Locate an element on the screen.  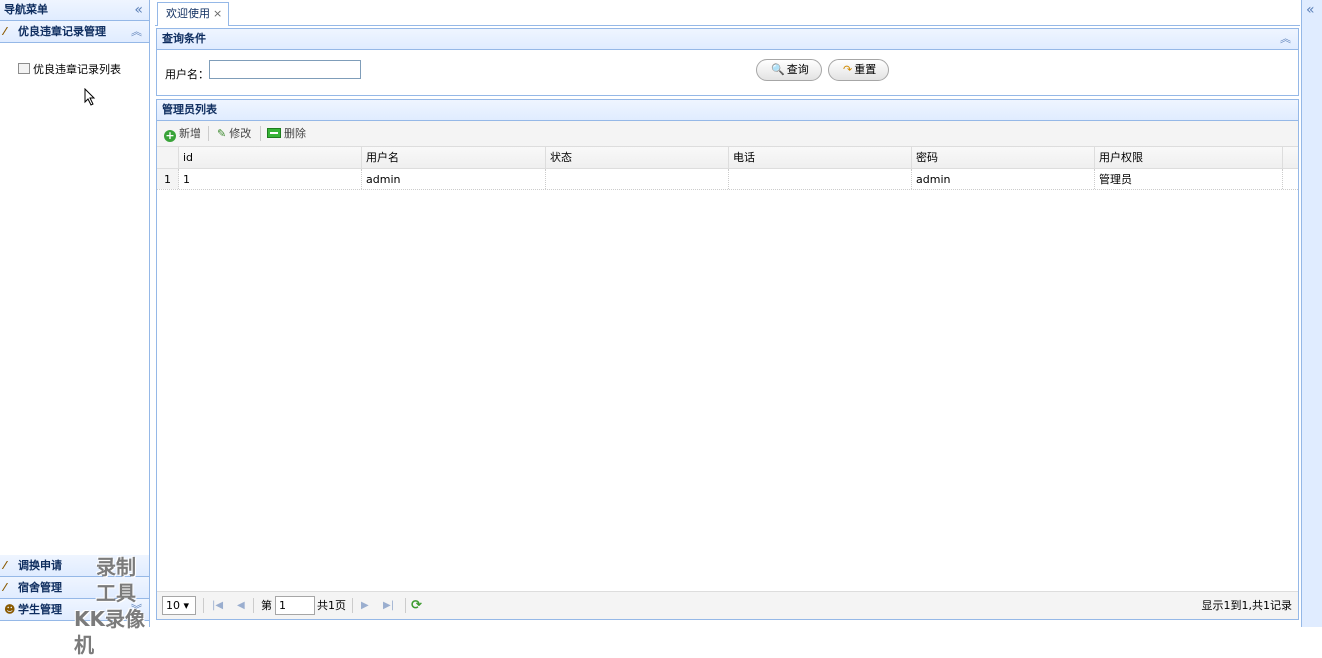
nav-section-label: 宿舍管理 is located at coordinates (40, 587).